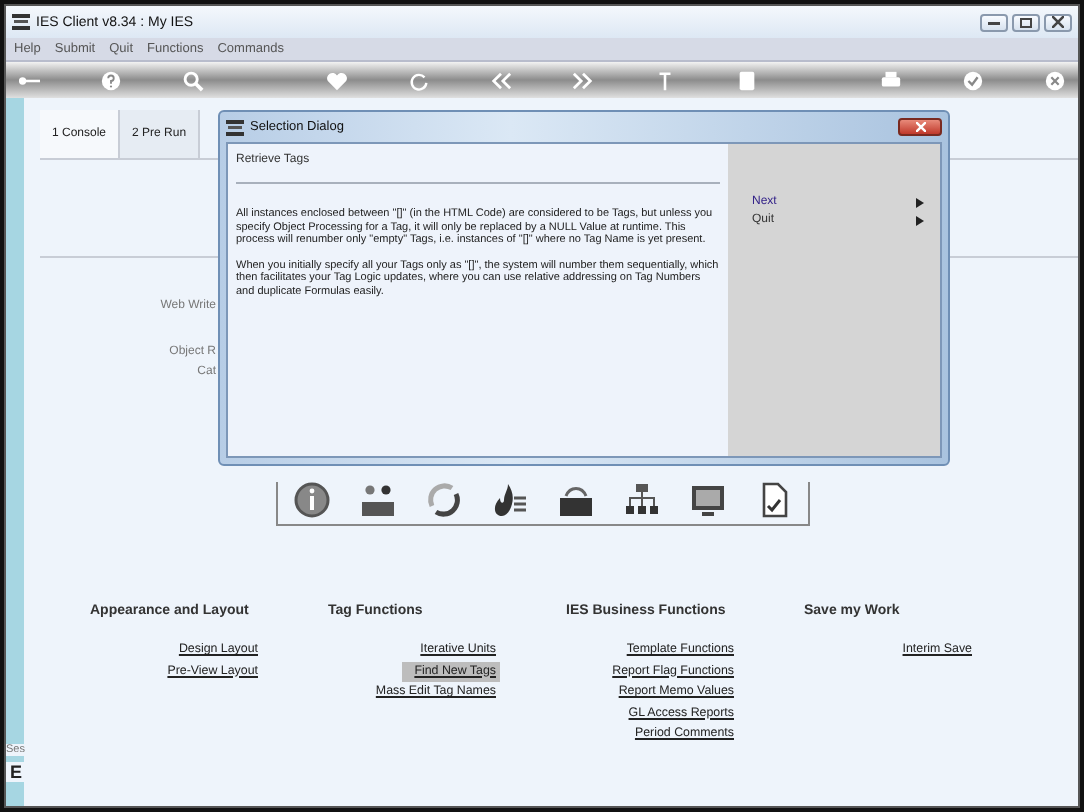 The height and width of the screenshot is (812, 1084). I want to click on minimize-button, so click(994, 22).